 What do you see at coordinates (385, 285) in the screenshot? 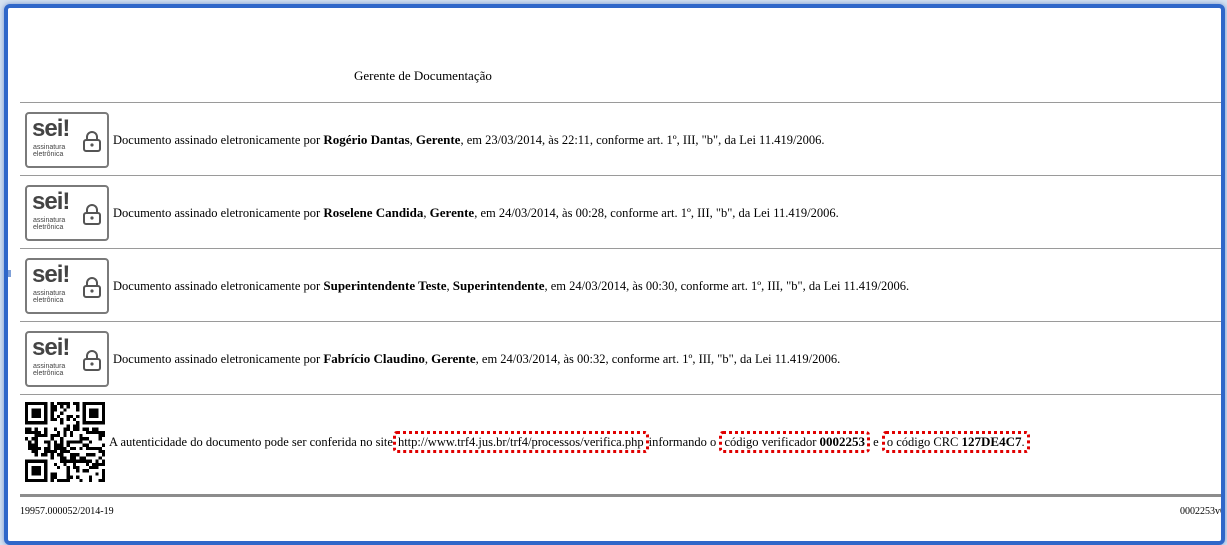
I see `signer-name: Superintendente Teste` at bounding box center [385, 285].